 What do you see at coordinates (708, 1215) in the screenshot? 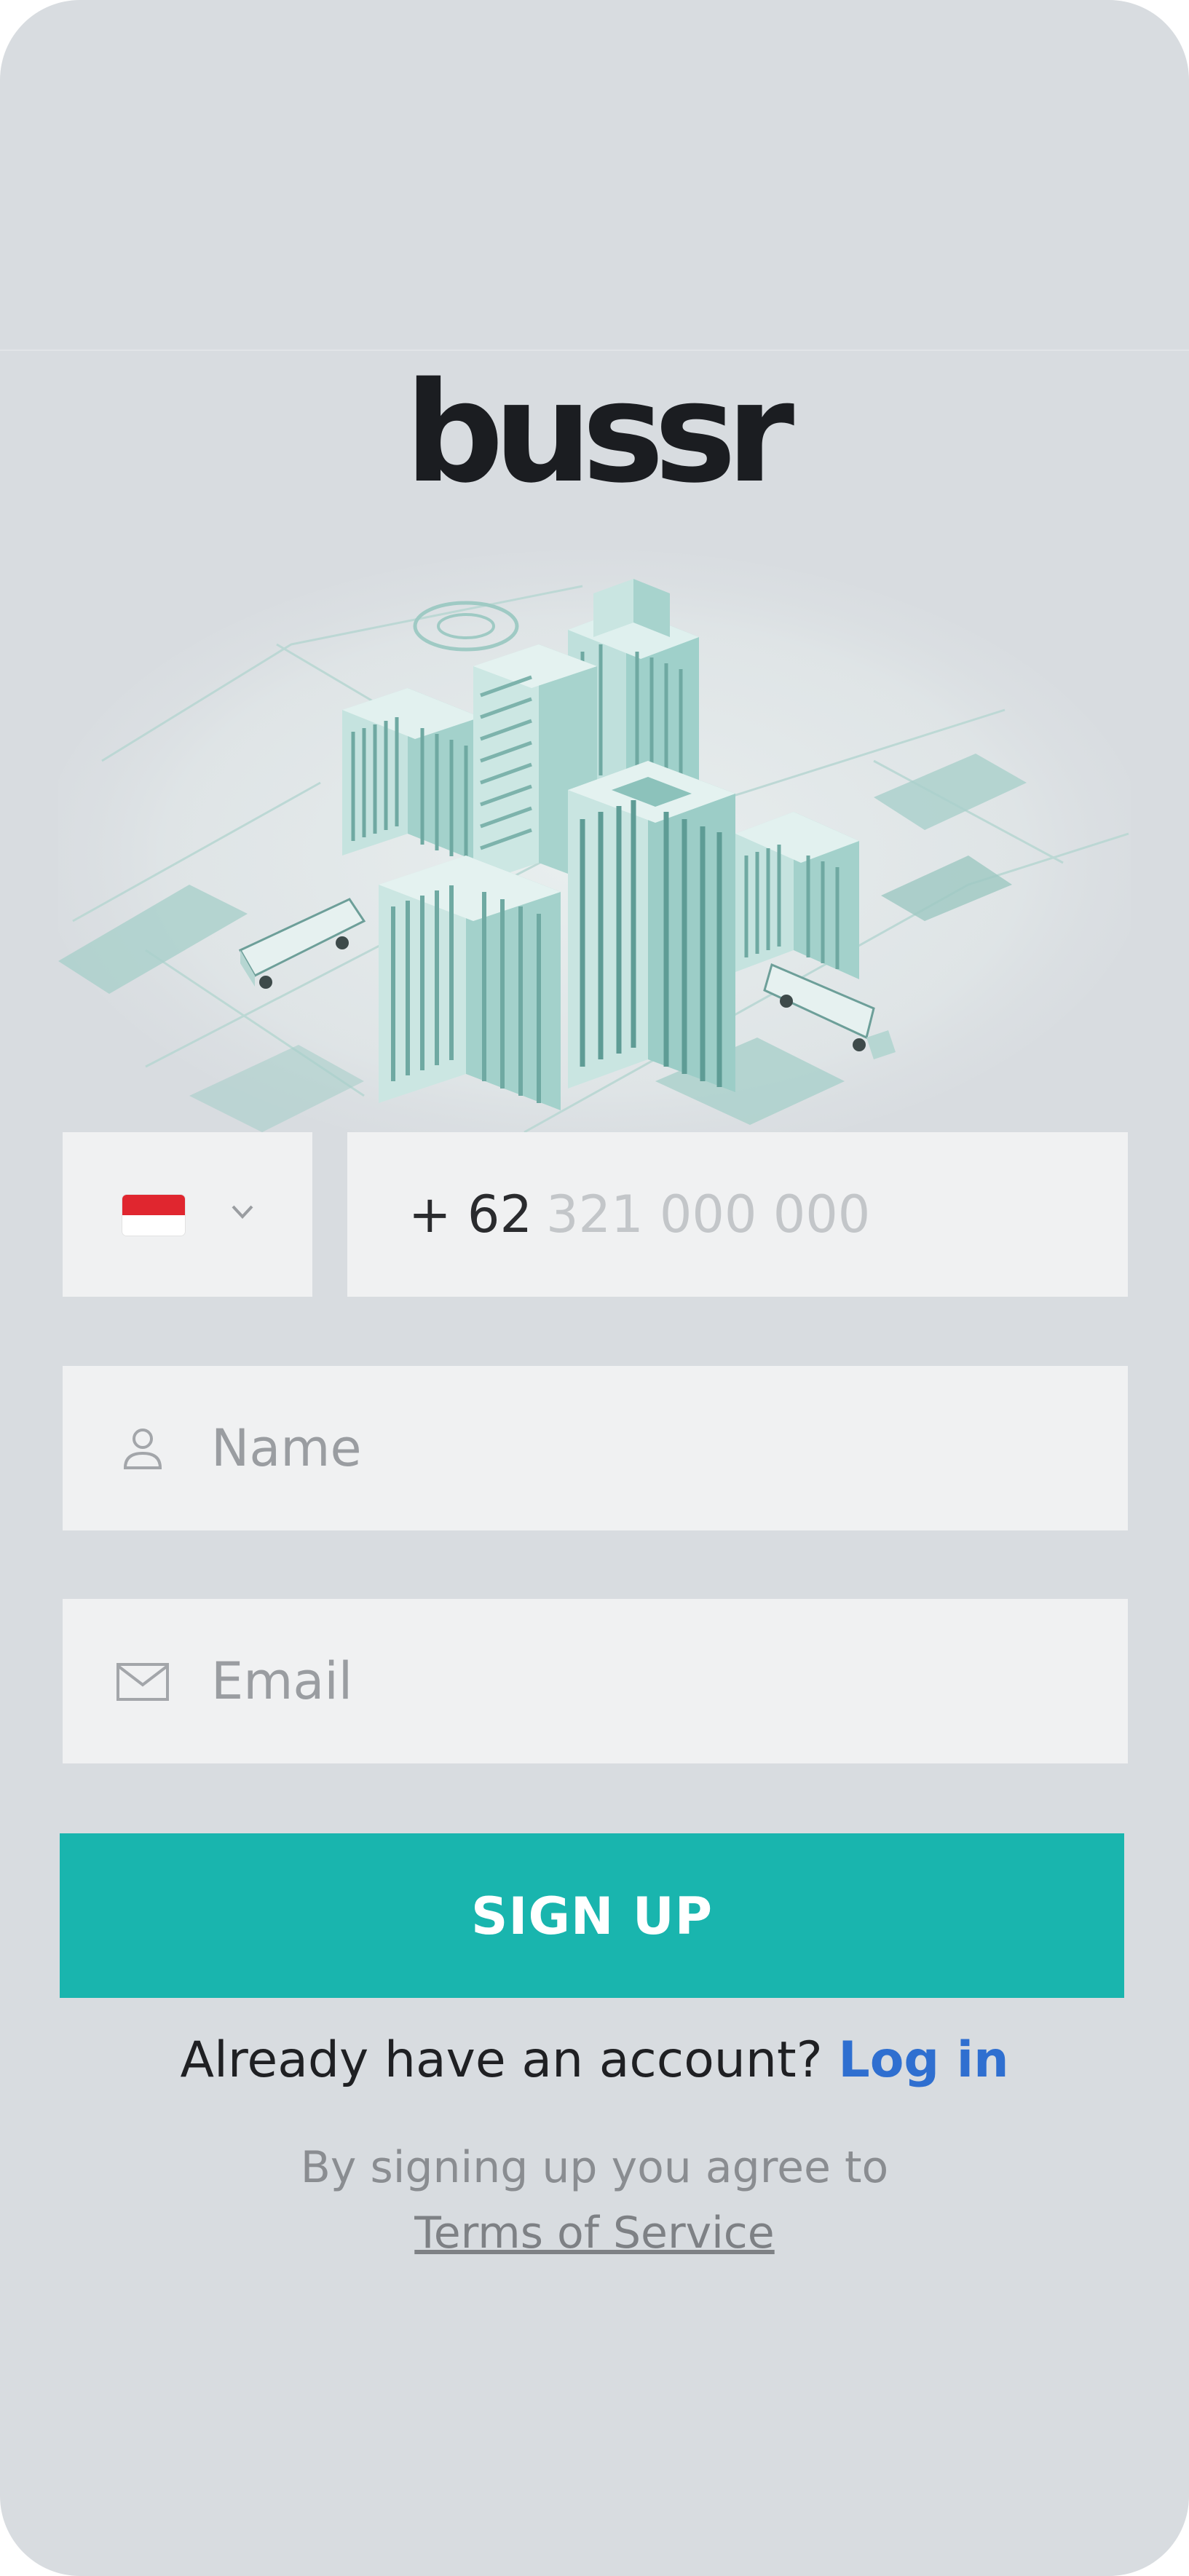
I see `phone-placeholder: 321 000 000` at bounding box center [708, 1215].